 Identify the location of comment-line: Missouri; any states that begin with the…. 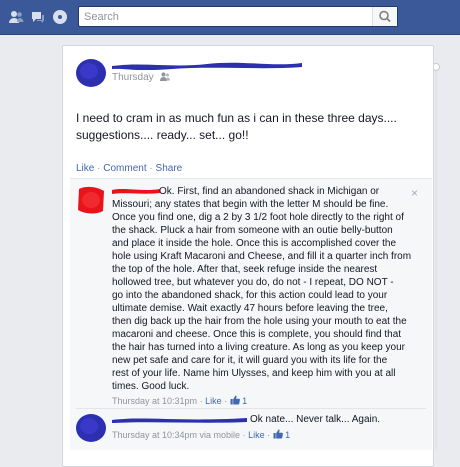
(250, 204).